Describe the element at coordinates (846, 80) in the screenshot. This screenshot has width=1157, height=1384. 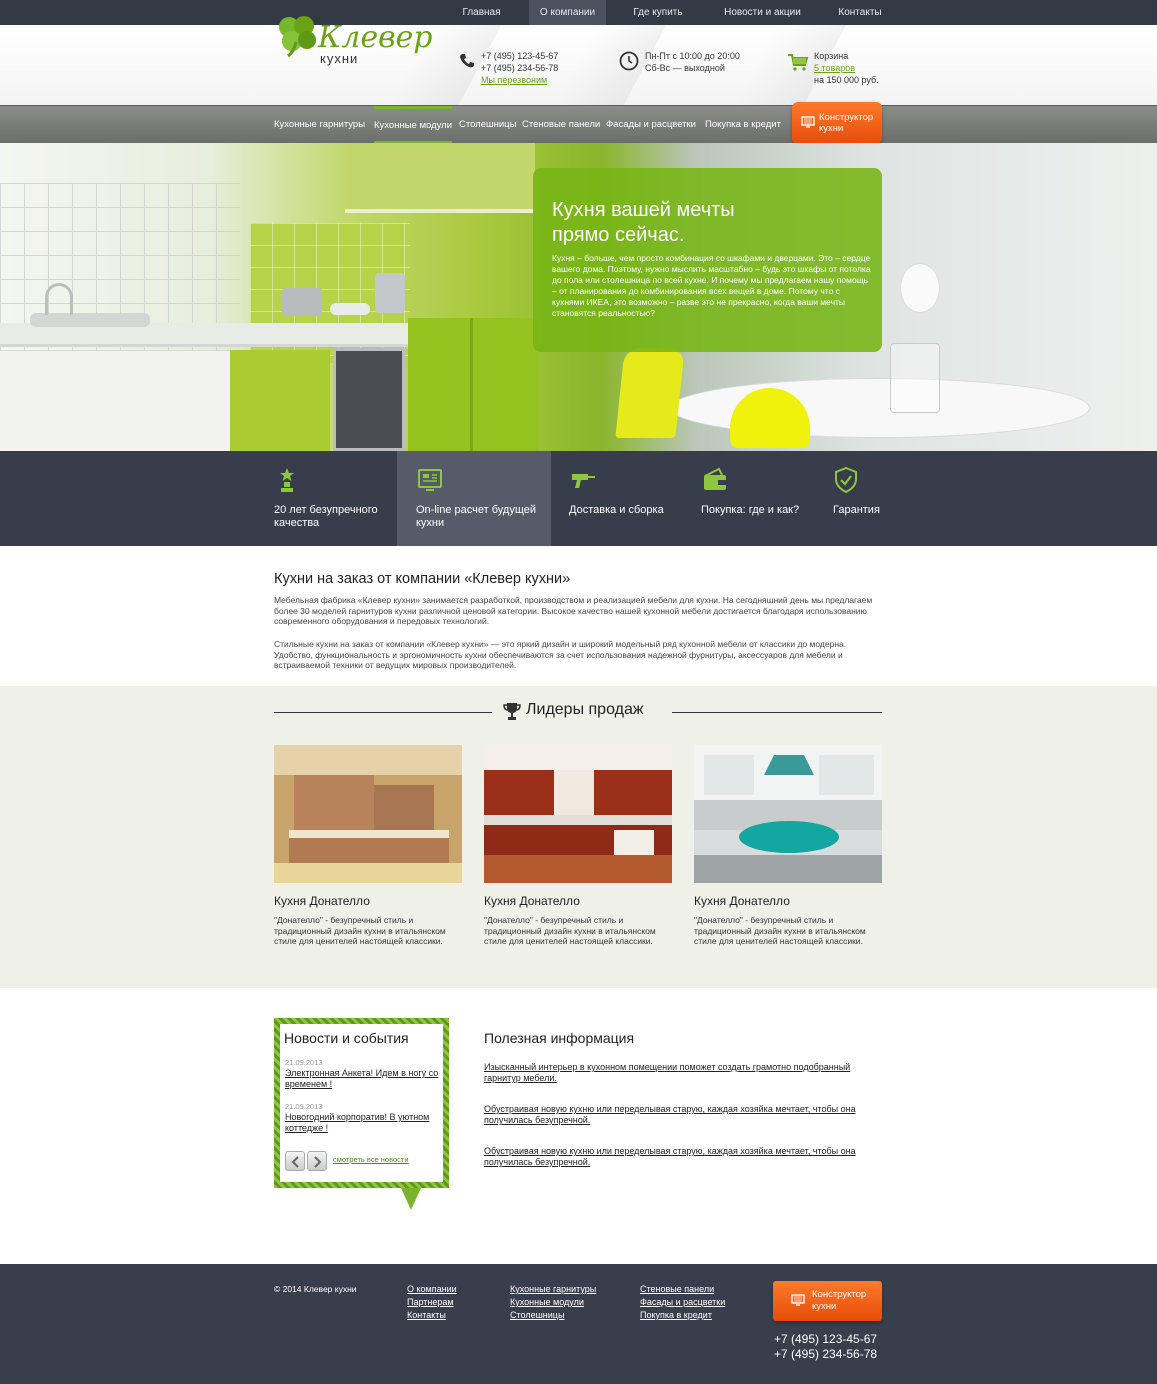
I see `cart-total: на 150 000 руб.` at that location.